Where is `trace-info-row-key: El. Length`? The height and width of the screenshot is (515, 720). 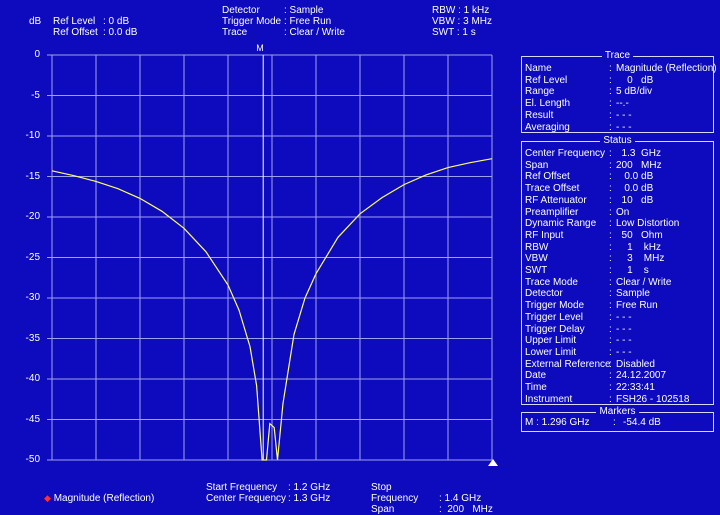 trace-info-row-key: El. Length is located at coordinates (548, 104).